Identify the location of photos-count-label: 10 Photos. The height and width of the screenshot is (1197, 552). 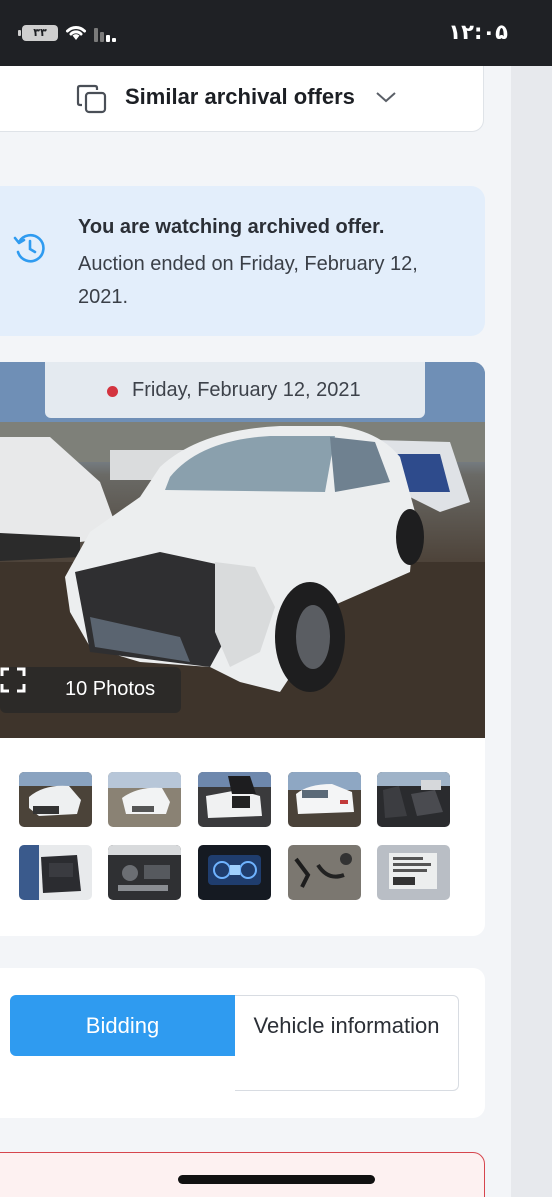
(110, 689).